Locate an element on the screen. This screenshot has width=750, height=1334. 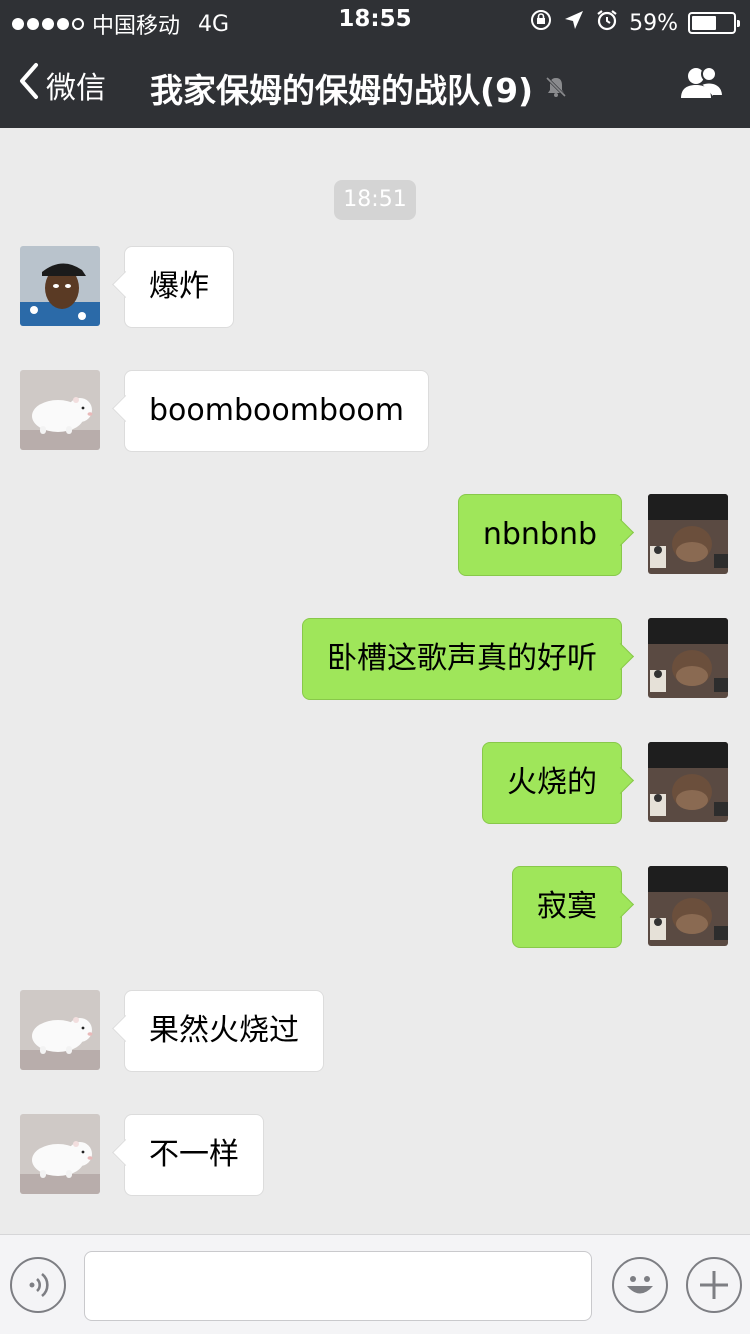
incoming-message-bubble: 不一样 is located at coordinates (194, 1155).